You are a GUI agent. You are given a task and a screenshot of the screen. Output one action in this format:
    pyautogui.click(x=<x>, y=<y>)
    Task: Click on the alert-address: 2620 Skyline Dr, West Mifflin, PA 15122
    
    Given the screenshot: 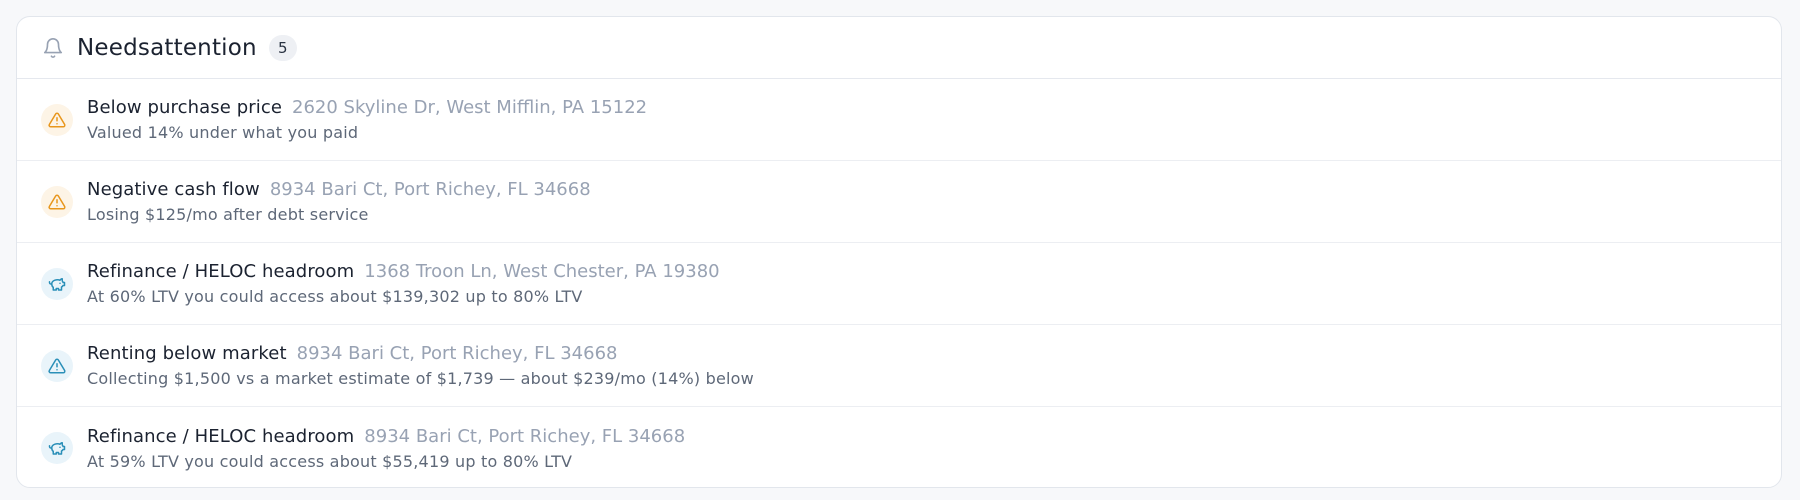 What is the action you would take?
    pyautogui.click(x=470, y=107)
    